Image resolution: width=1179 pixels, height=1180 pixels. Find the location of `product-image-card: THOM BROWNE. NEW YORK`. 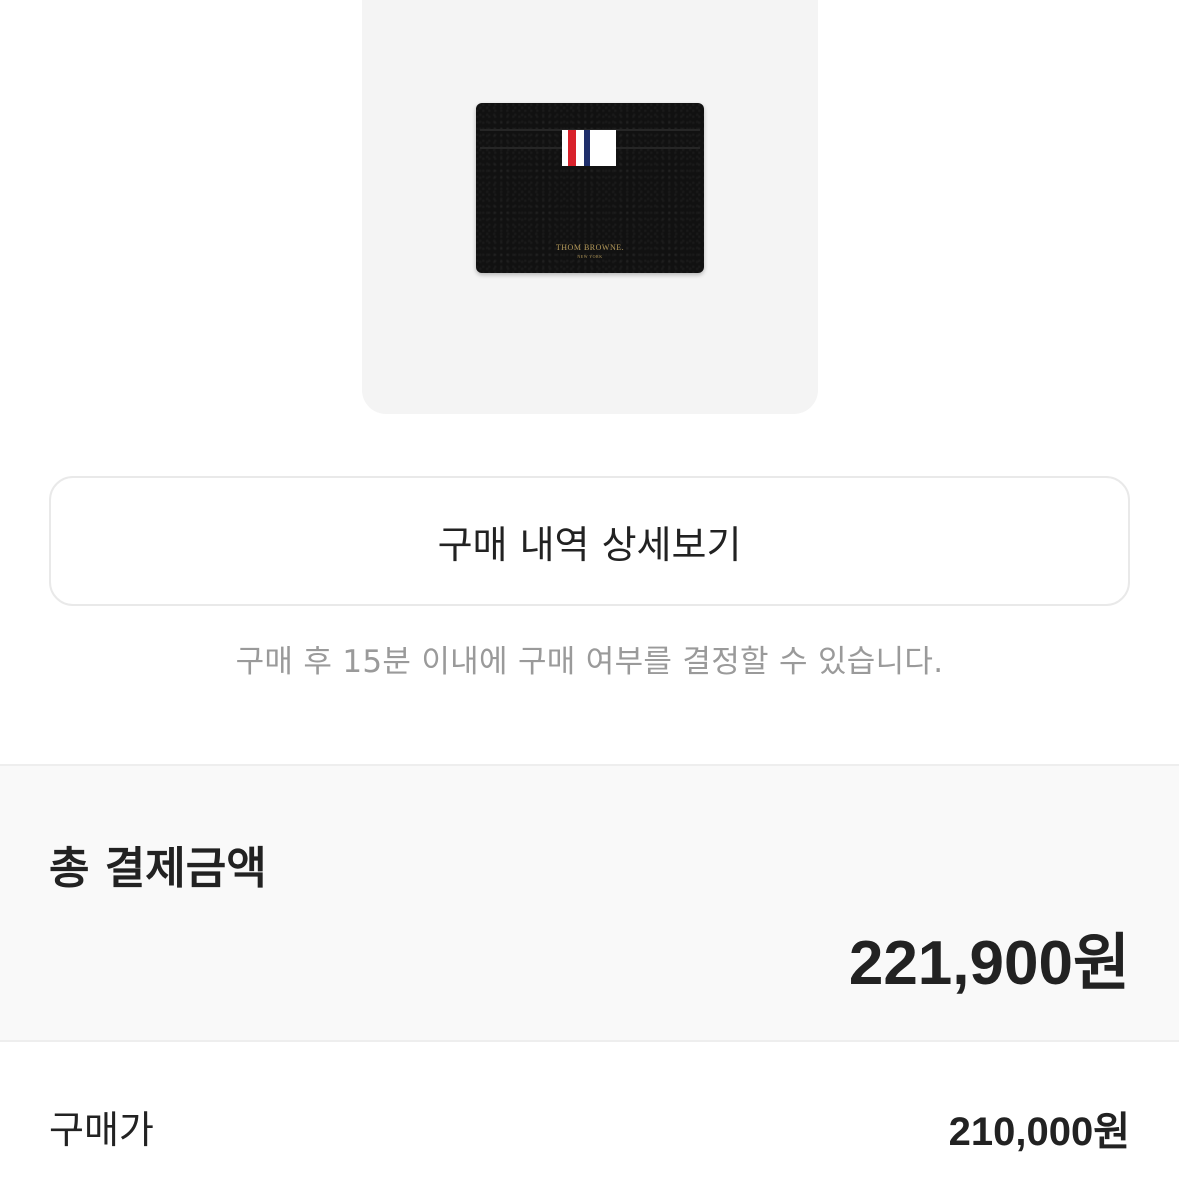

product-image-card: THOM BROWNE. NEW YORK is located at coordinates (590, 207).